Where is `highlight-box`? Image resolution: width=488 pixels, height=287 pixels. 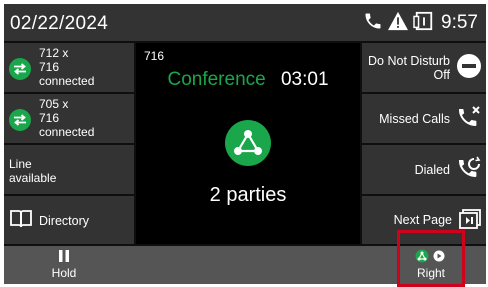
highlight-box is located at coordinates (431, 258).